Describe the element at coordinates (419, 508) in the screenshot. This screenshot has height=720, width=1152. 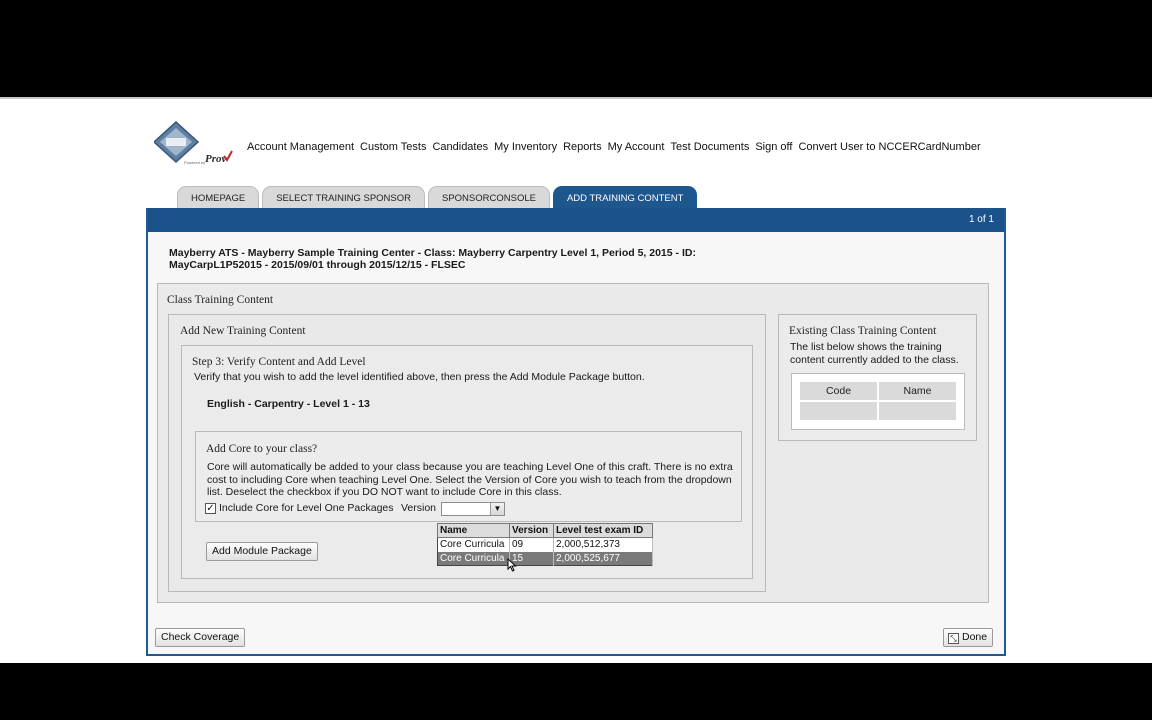
I see `version-label: Version` at that location.